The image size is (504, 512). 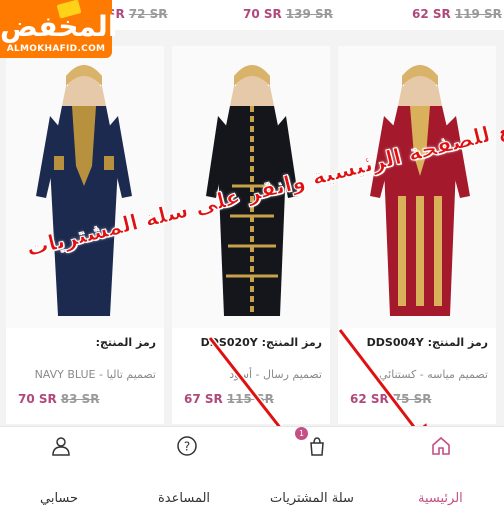 I want to click on nav-home-label: الرئيسية, so click(x=440, y=498).